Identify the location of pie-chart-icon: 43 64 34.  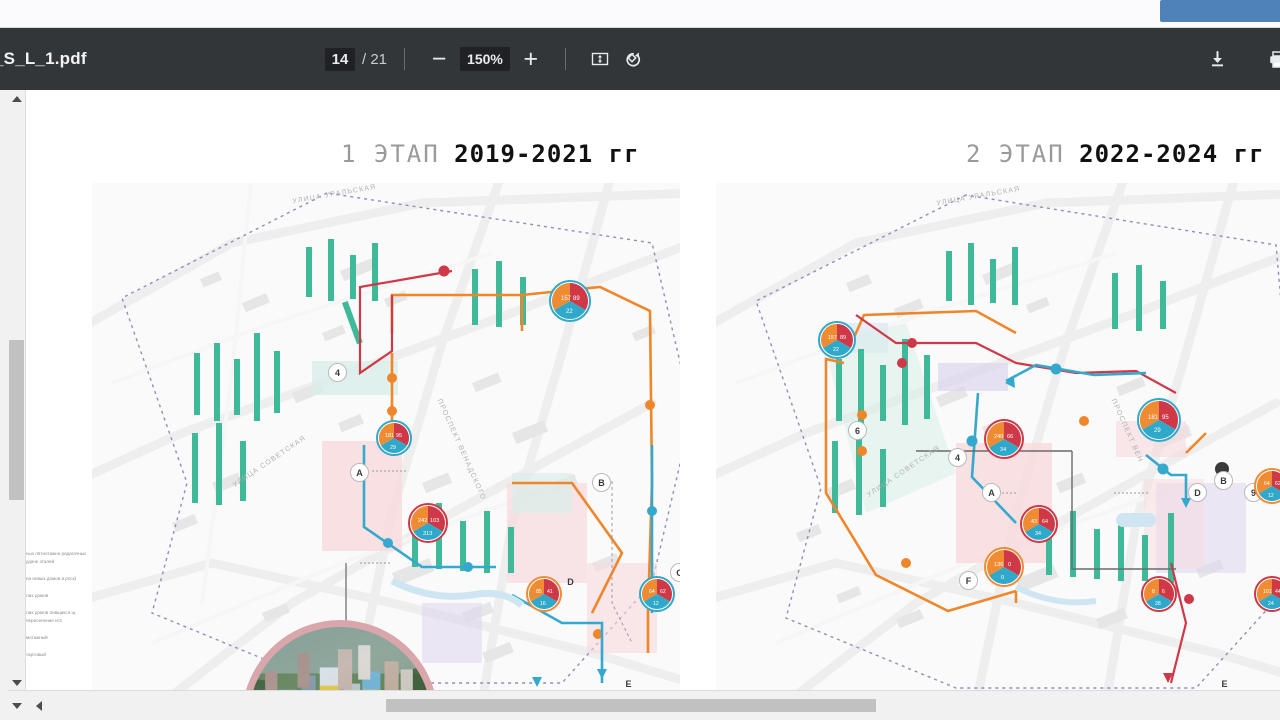
(1039, 524).